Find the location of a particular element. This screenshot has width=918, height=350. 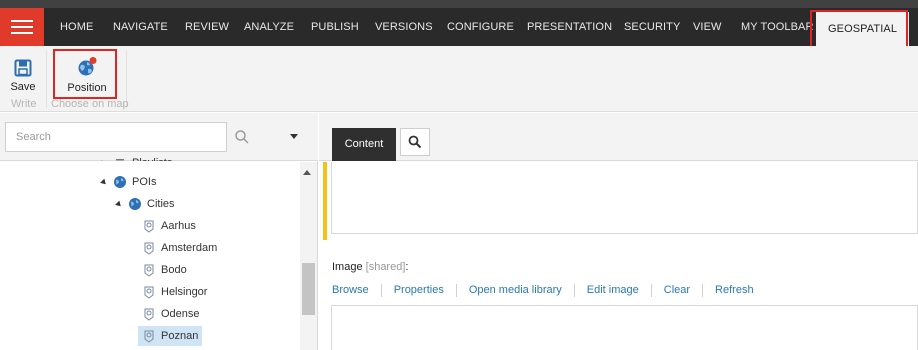

open-media-library-link: Open media library is located at coordinates (515, 290).